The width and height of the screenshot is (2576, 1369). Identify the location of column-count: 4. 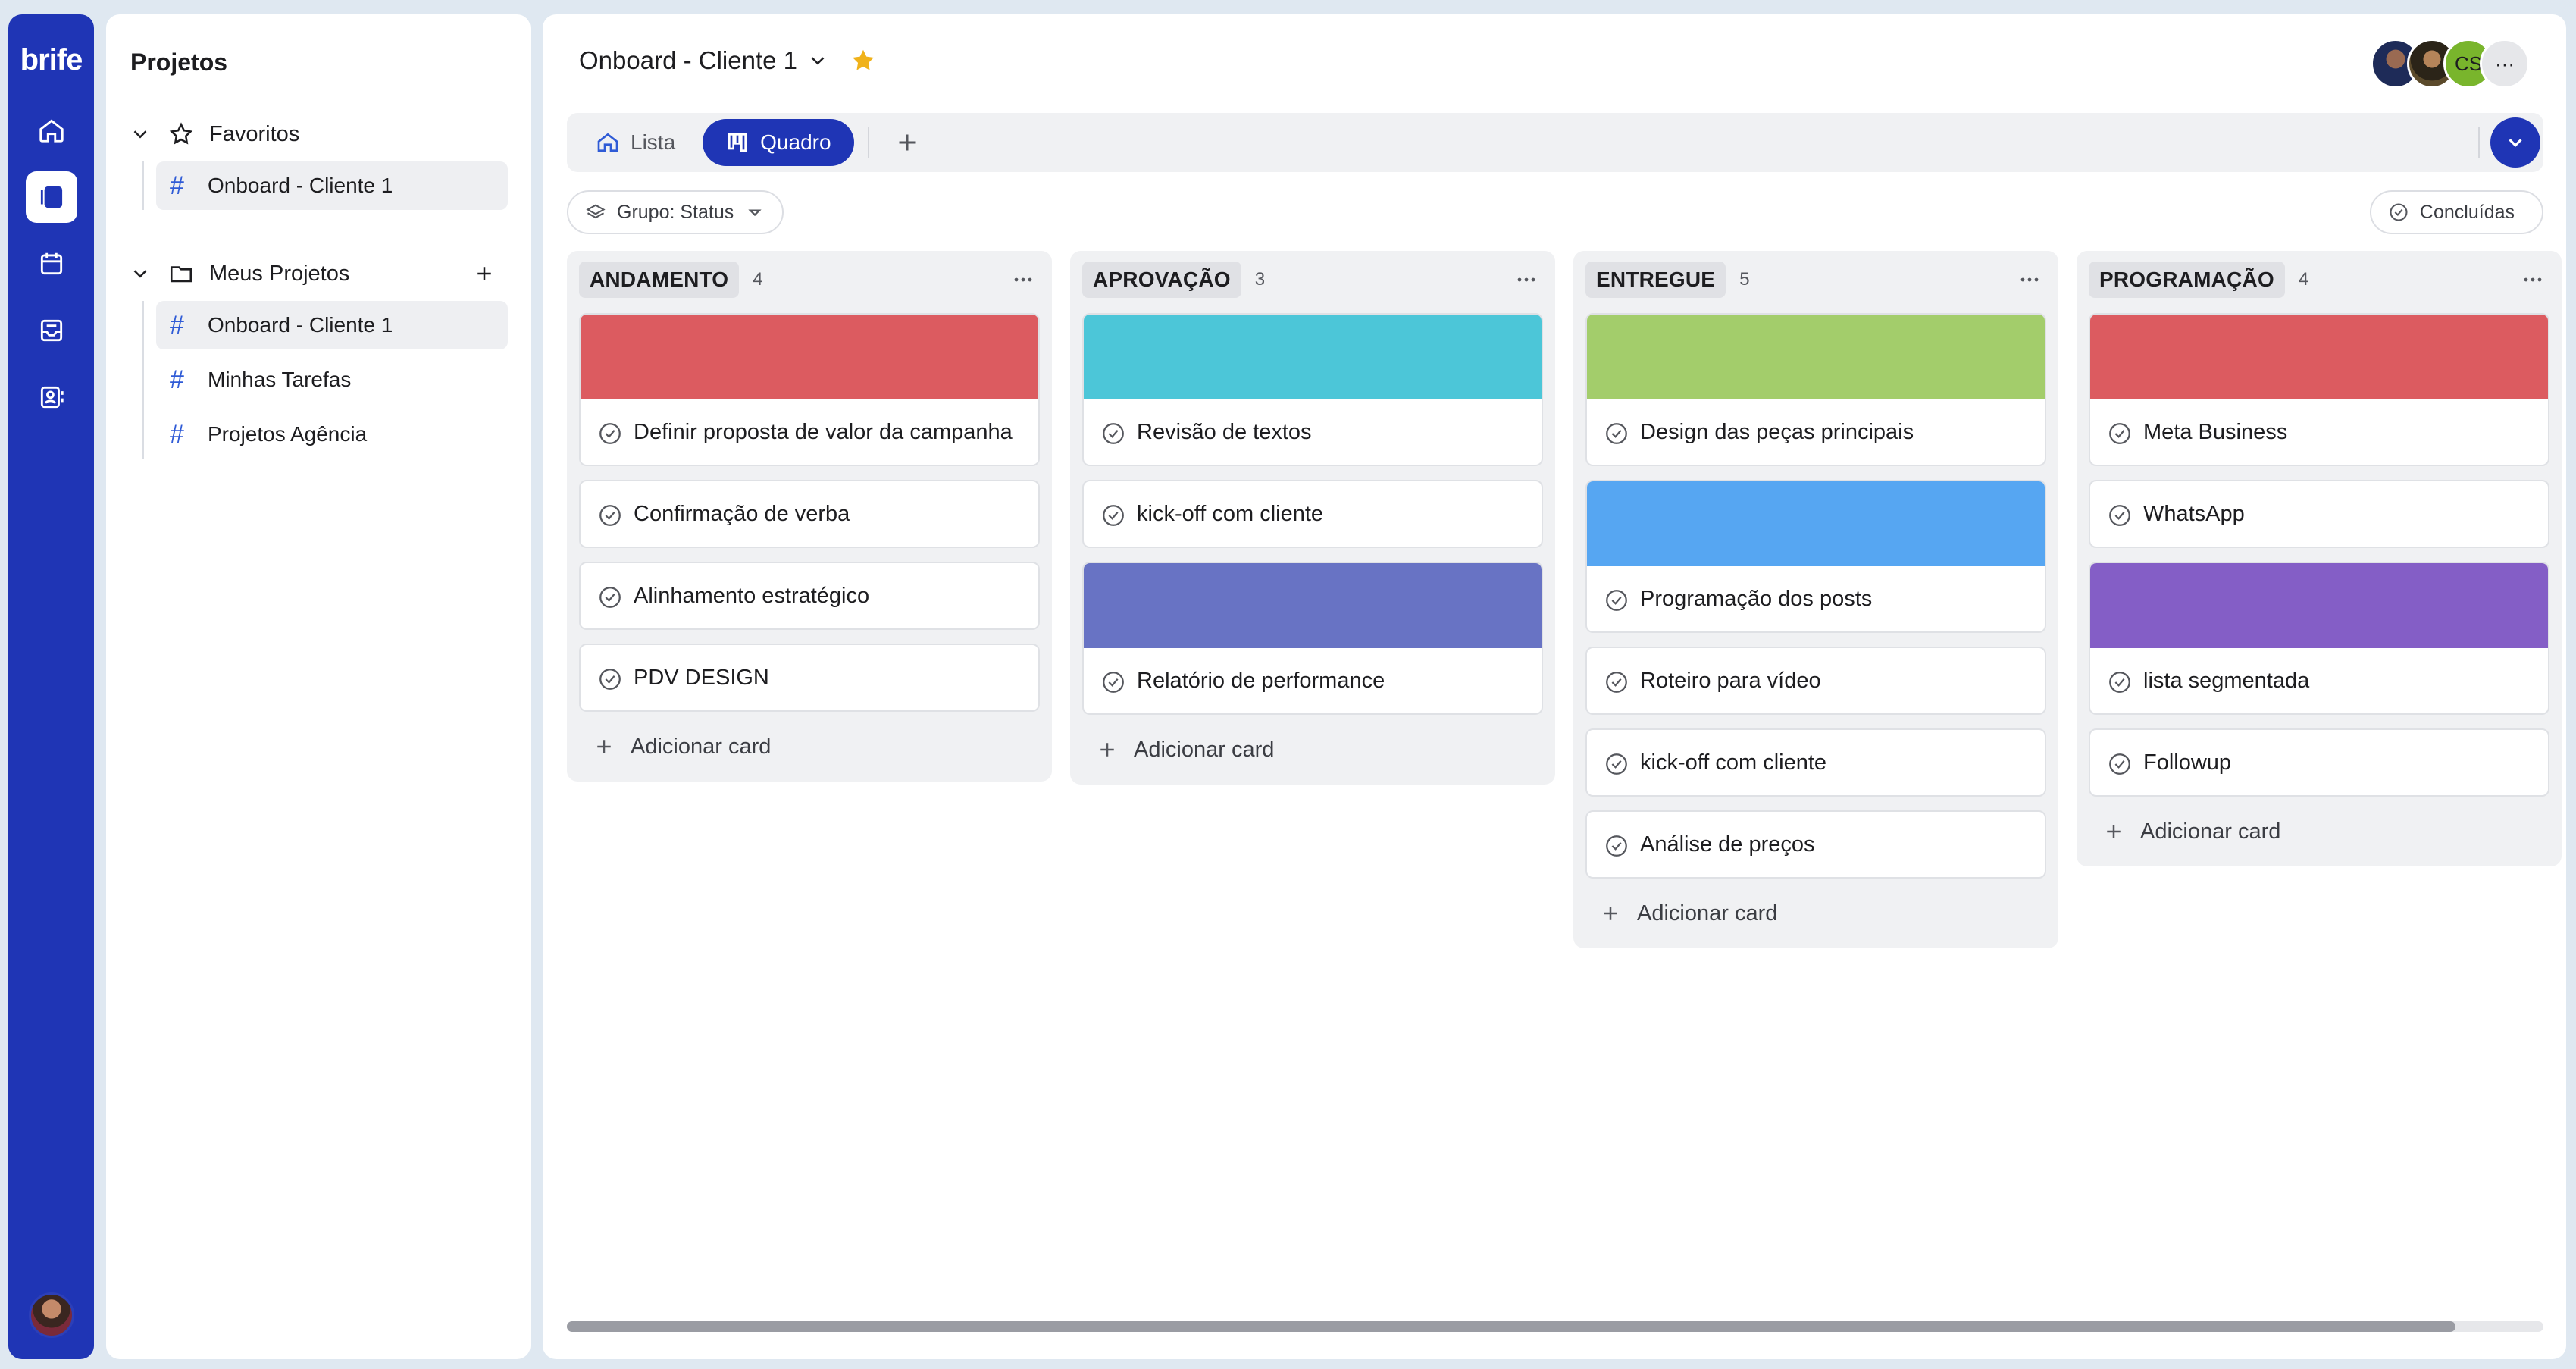
(2303, 279).